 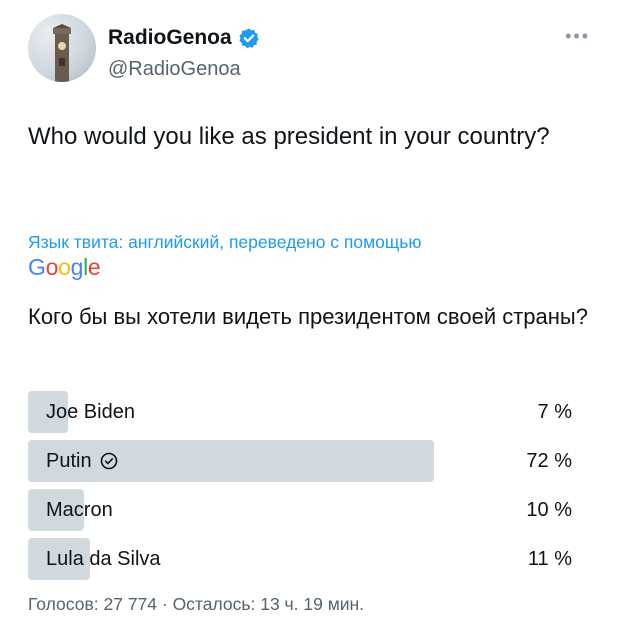 I want to click on poll-option-percent: 72 %, so click(x=549, y=461).